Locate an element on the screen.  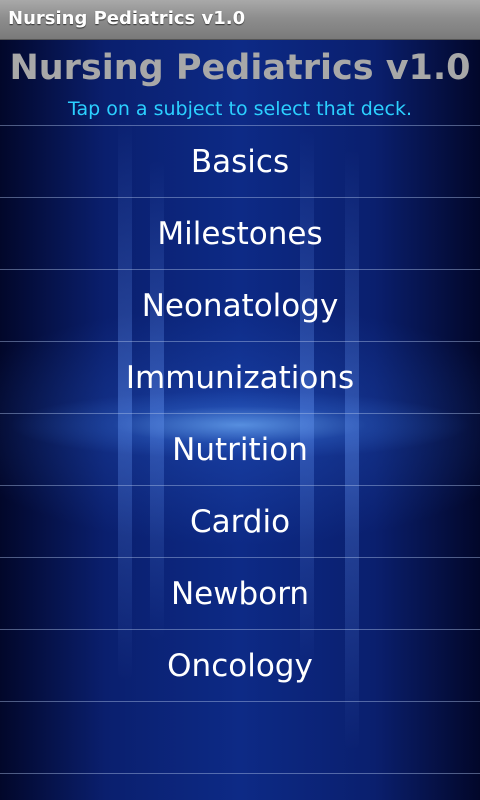
window-title: Nursing Pediatrics v1.0 is located at coordinates (127, 18).